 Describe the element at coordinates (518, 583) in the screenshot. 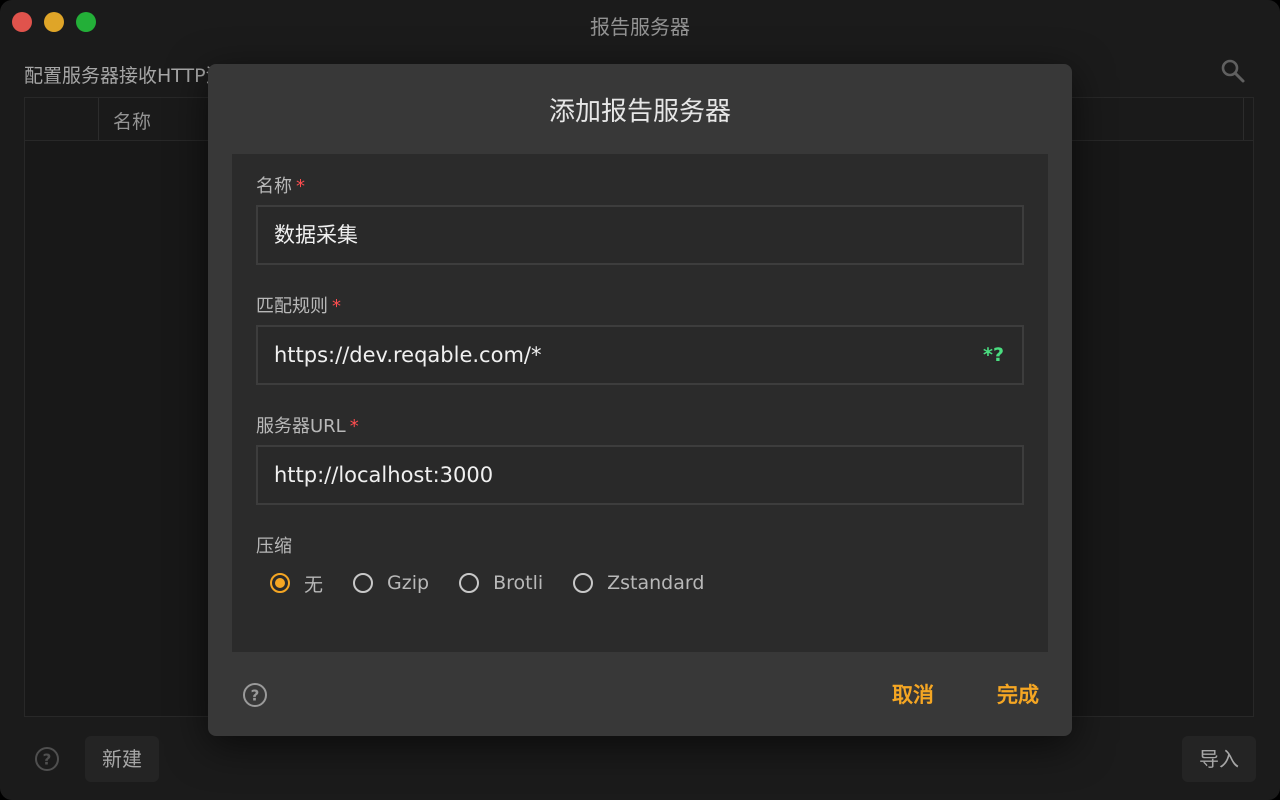

I see `radio-label: Brotli` at that location.